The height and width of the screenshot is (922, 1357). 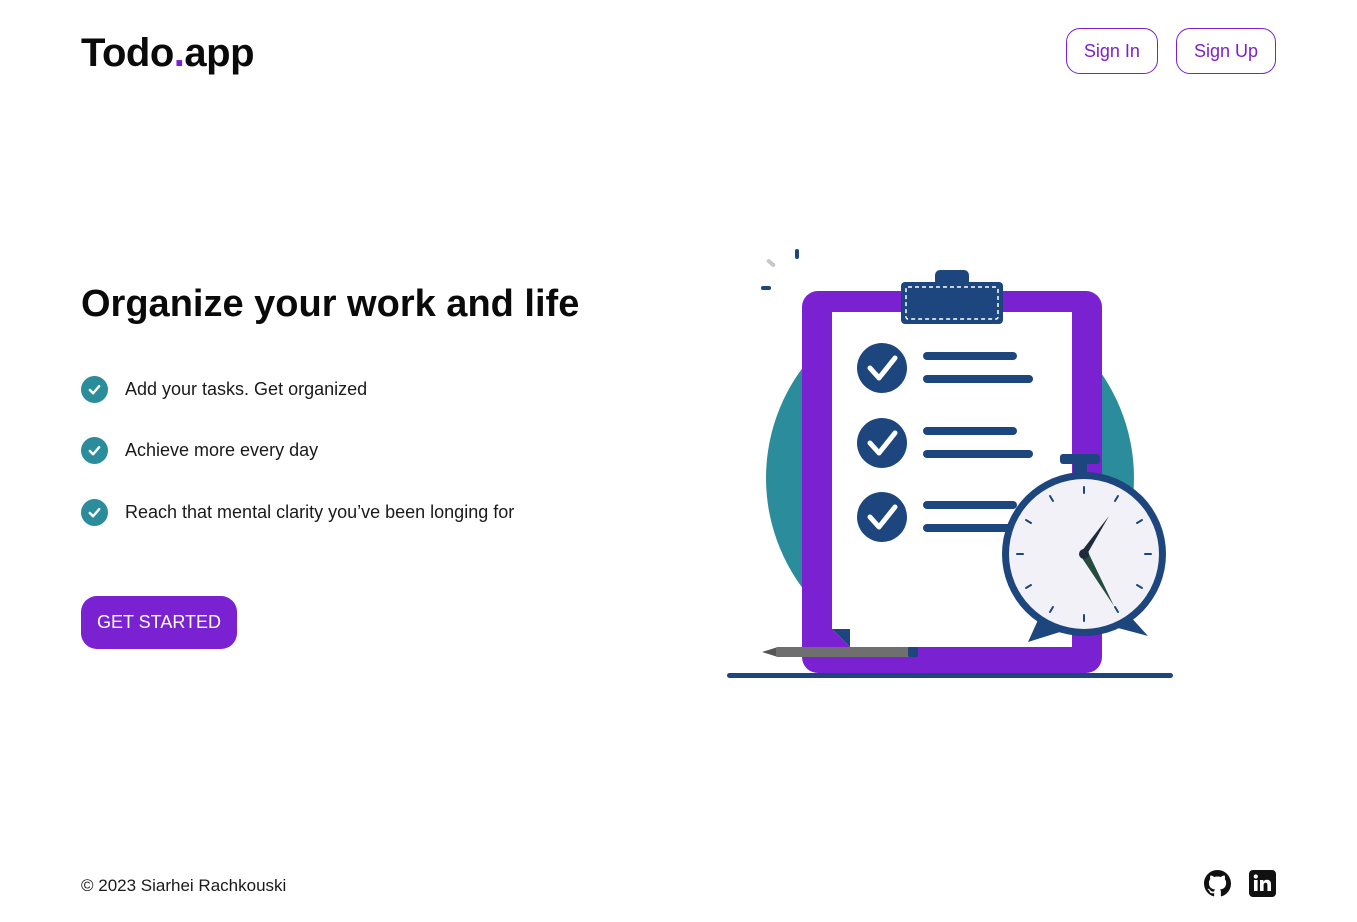 I want to click on hero-title: Organize your work and life, so click(x=330, y=304).